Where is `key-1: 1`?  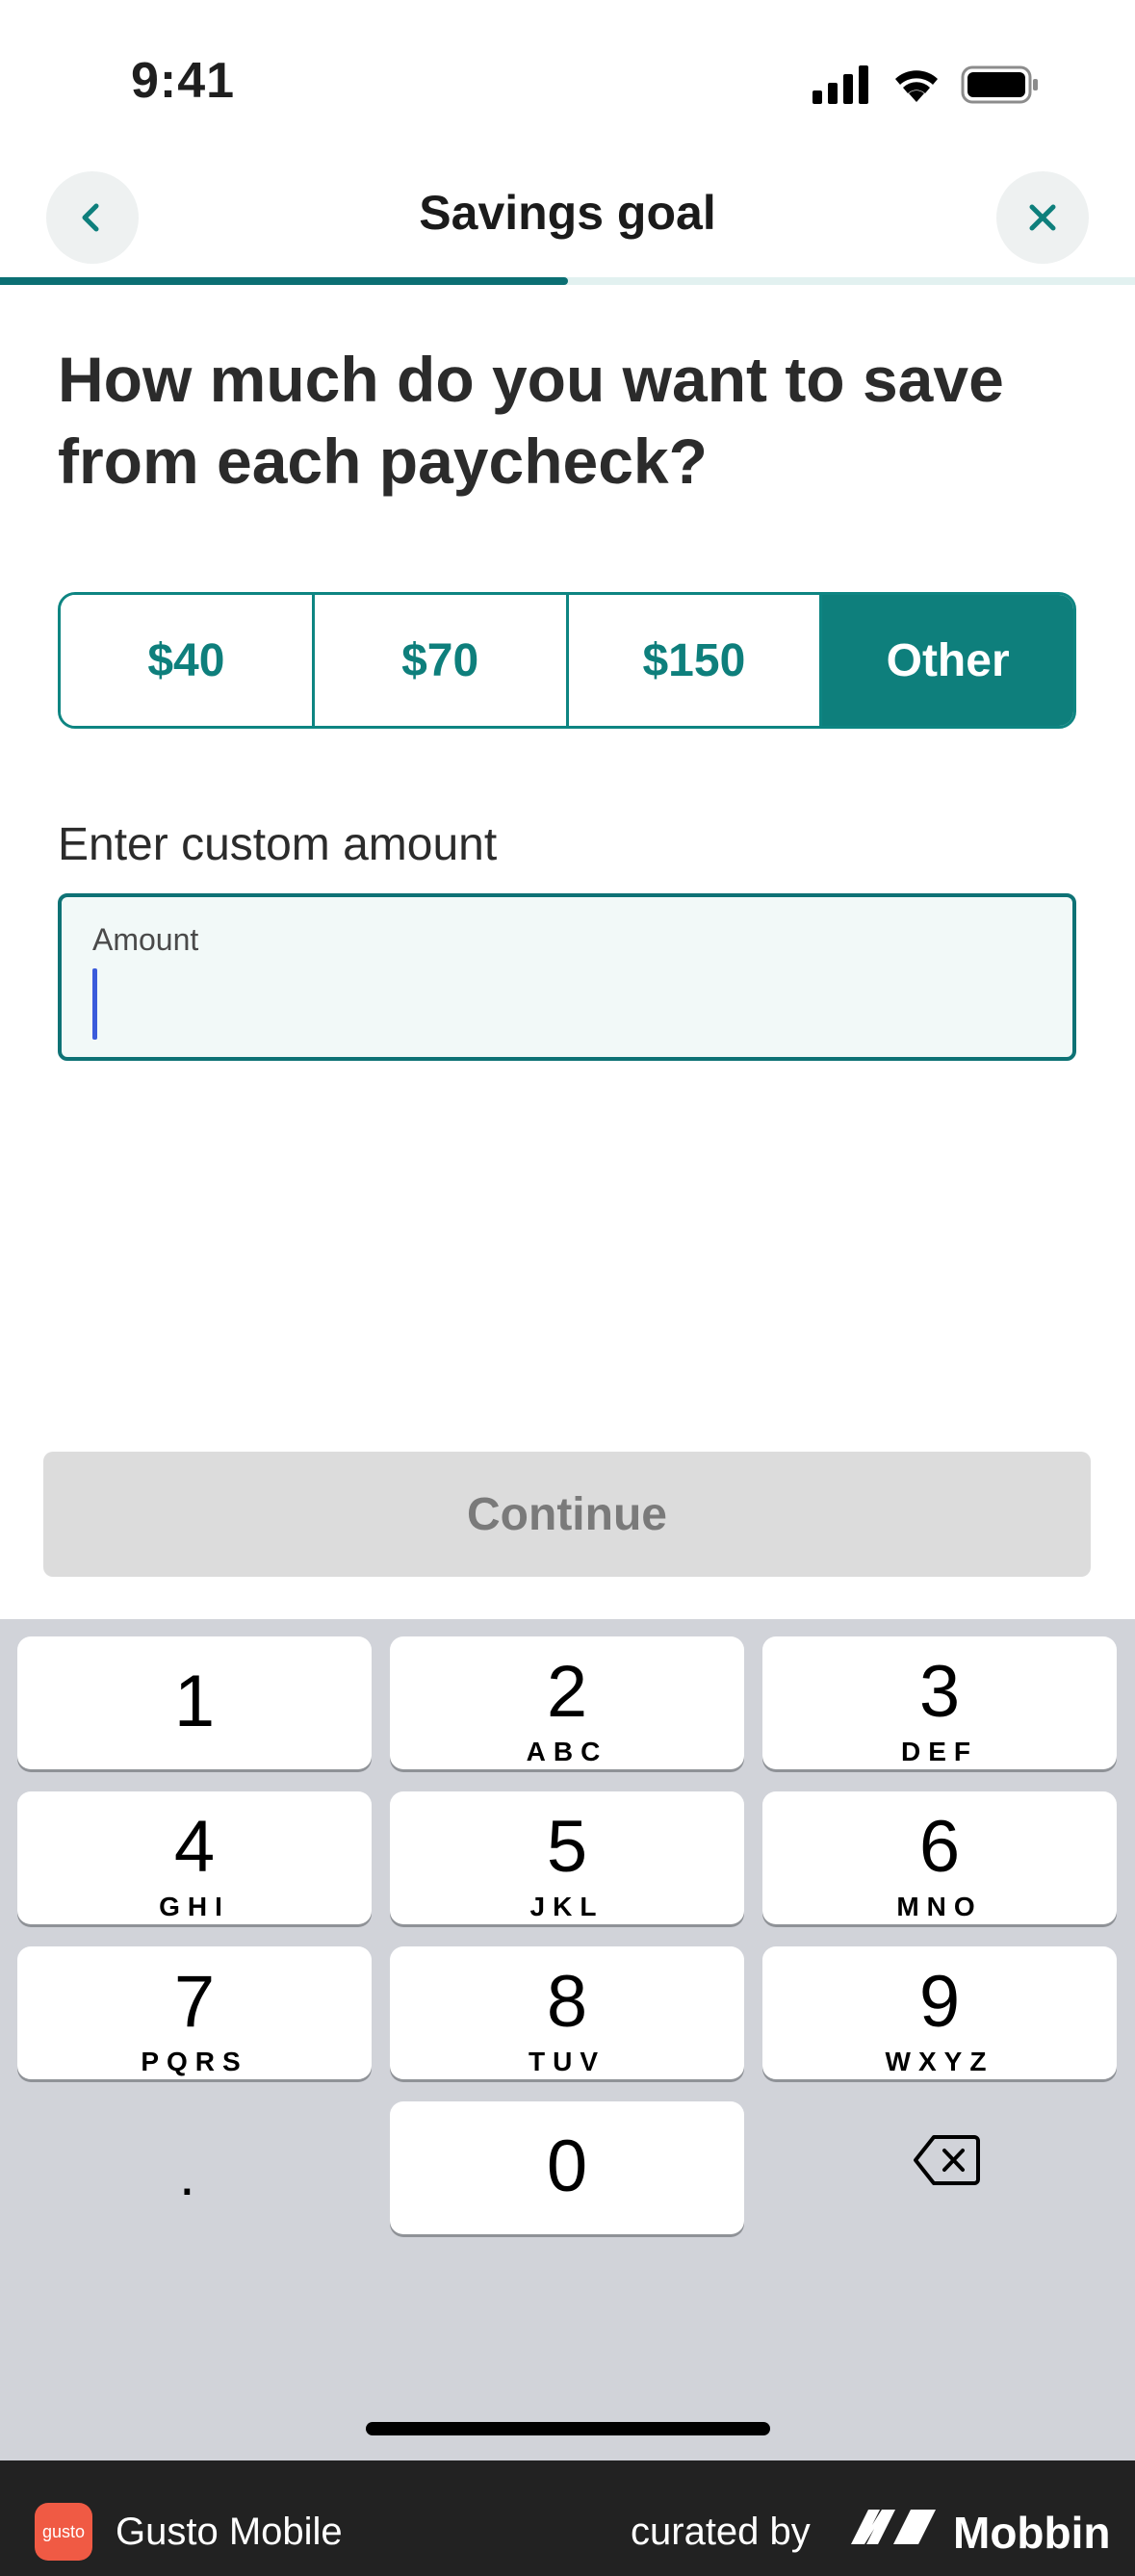 key-1: 1 is located at coordinates (194, 1703).